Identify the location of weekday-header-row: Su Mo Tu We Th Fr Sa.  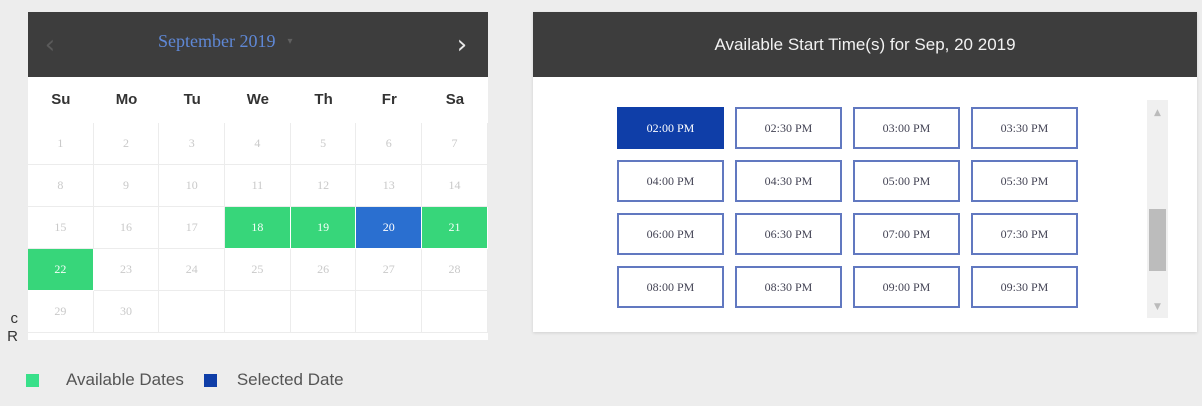
(258, 100).